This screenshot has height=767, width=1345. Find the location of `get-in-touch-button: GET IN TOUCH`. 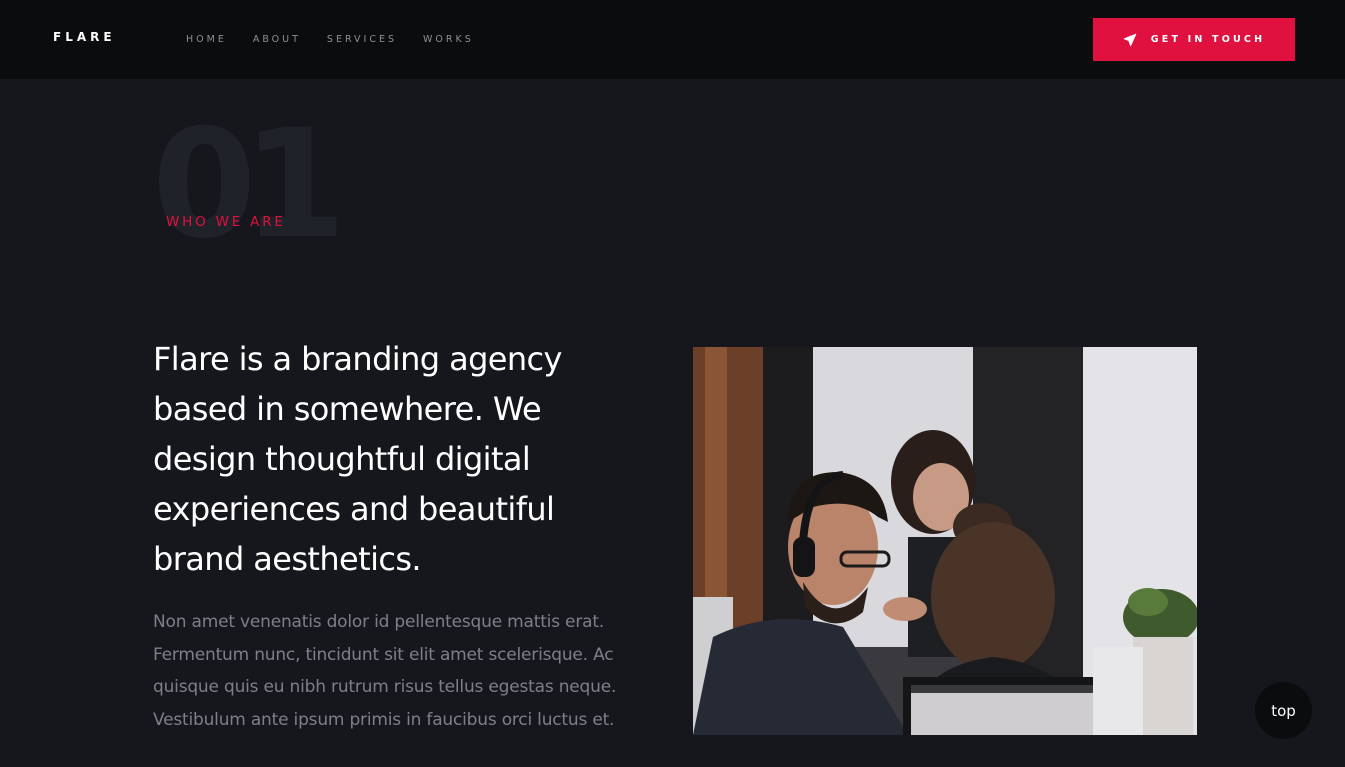

get-in-touch-button: GET IN TOUCH is located at coordinates (1194, 39).